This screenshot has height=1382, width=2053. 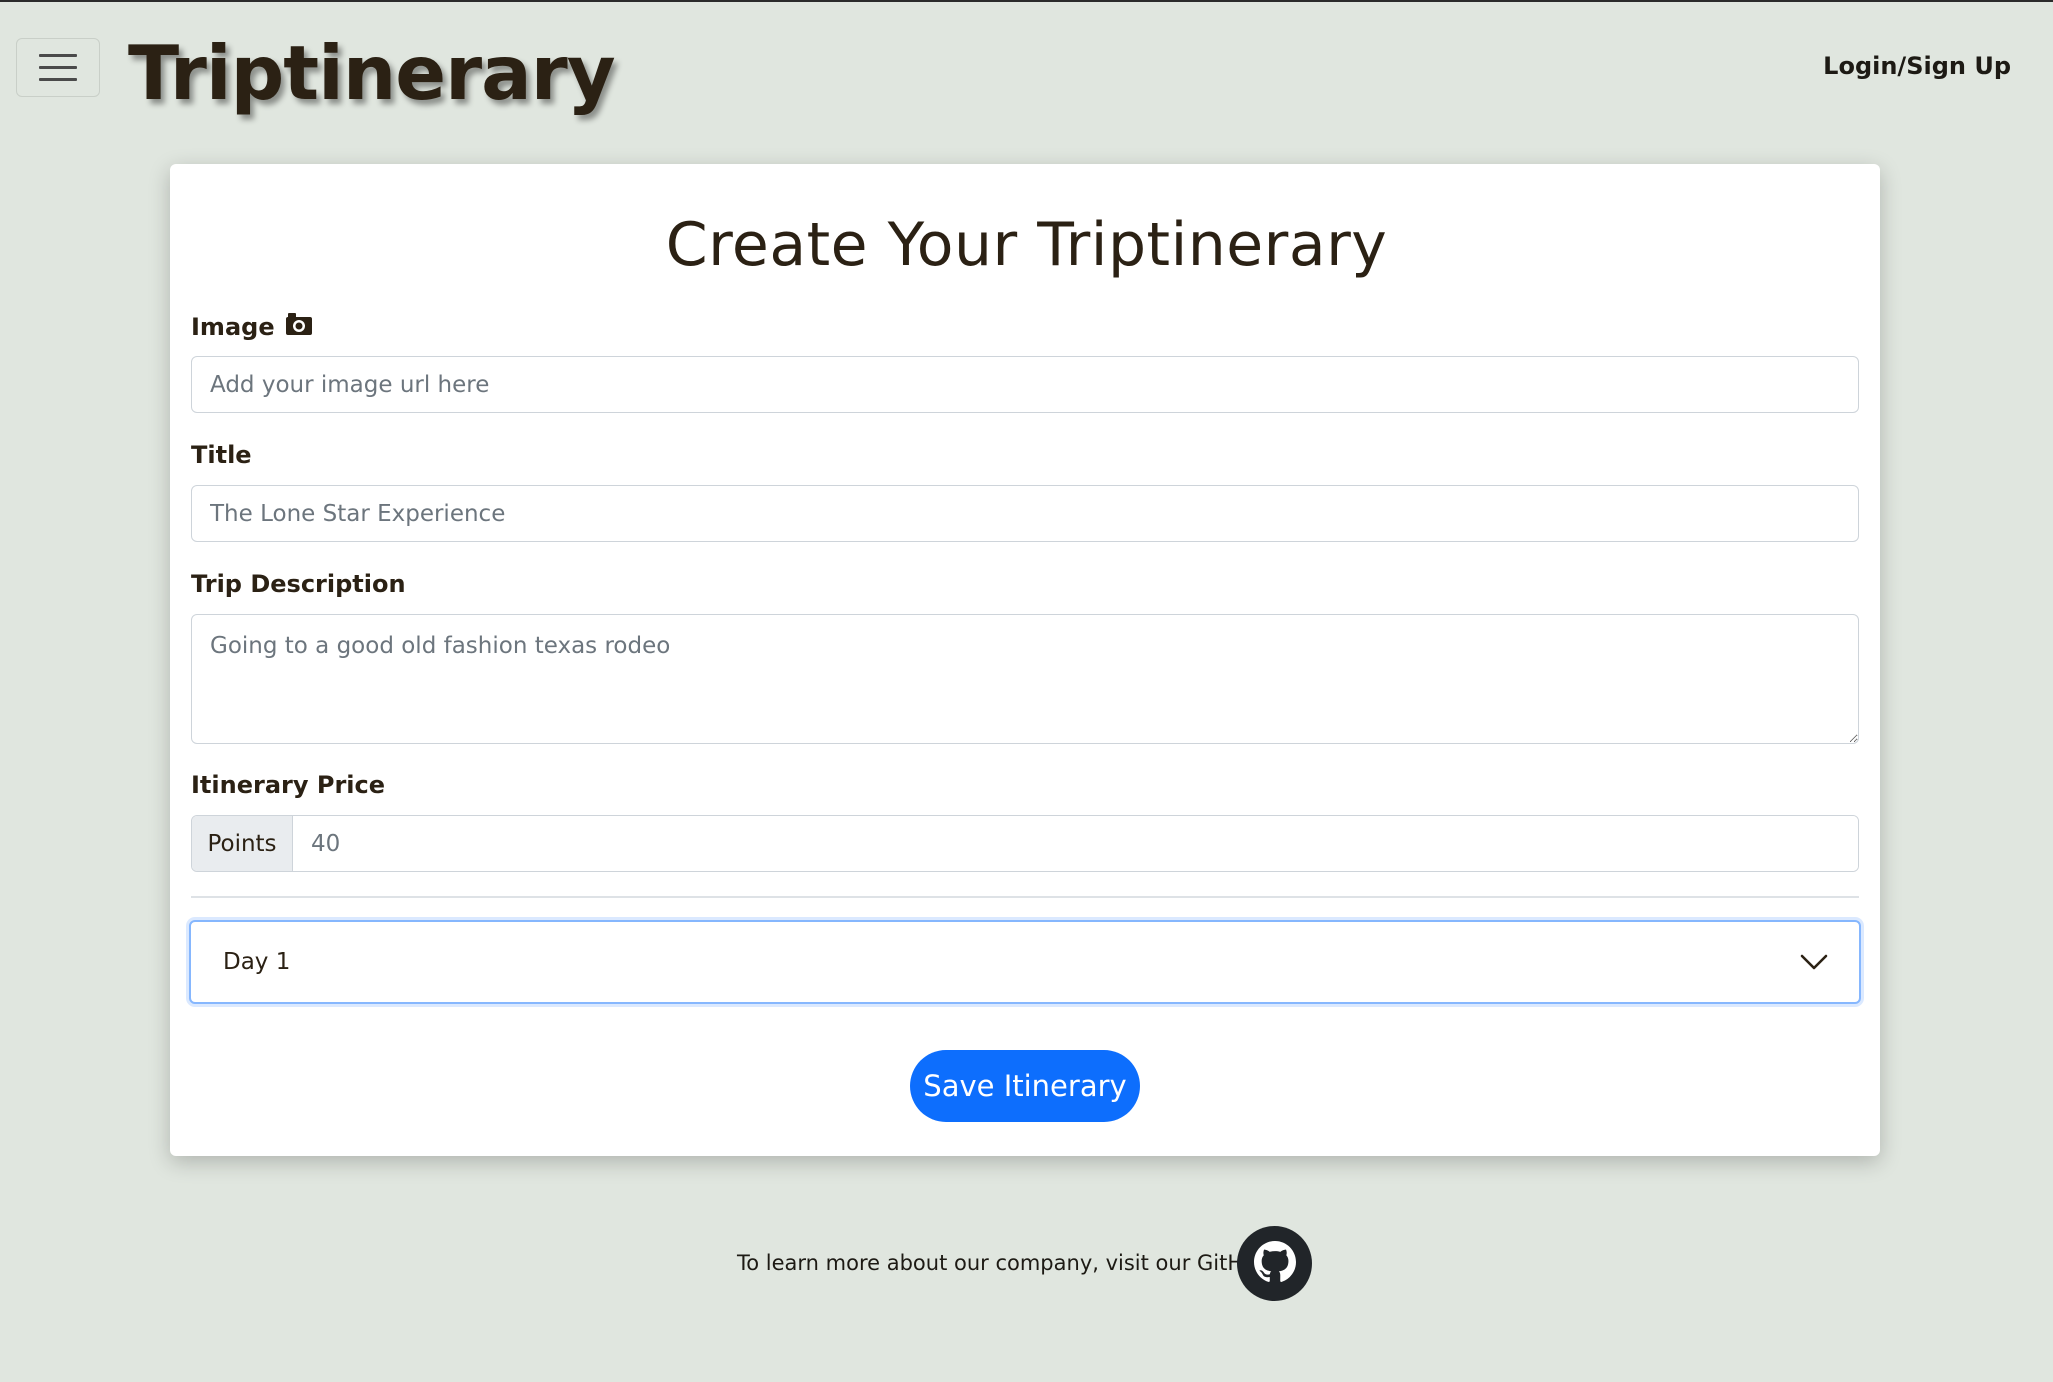 What do you see at coordinates (1025, 962) in the screenshot?
I see `day-select: Day 1` at bounding box center [1025, 962].